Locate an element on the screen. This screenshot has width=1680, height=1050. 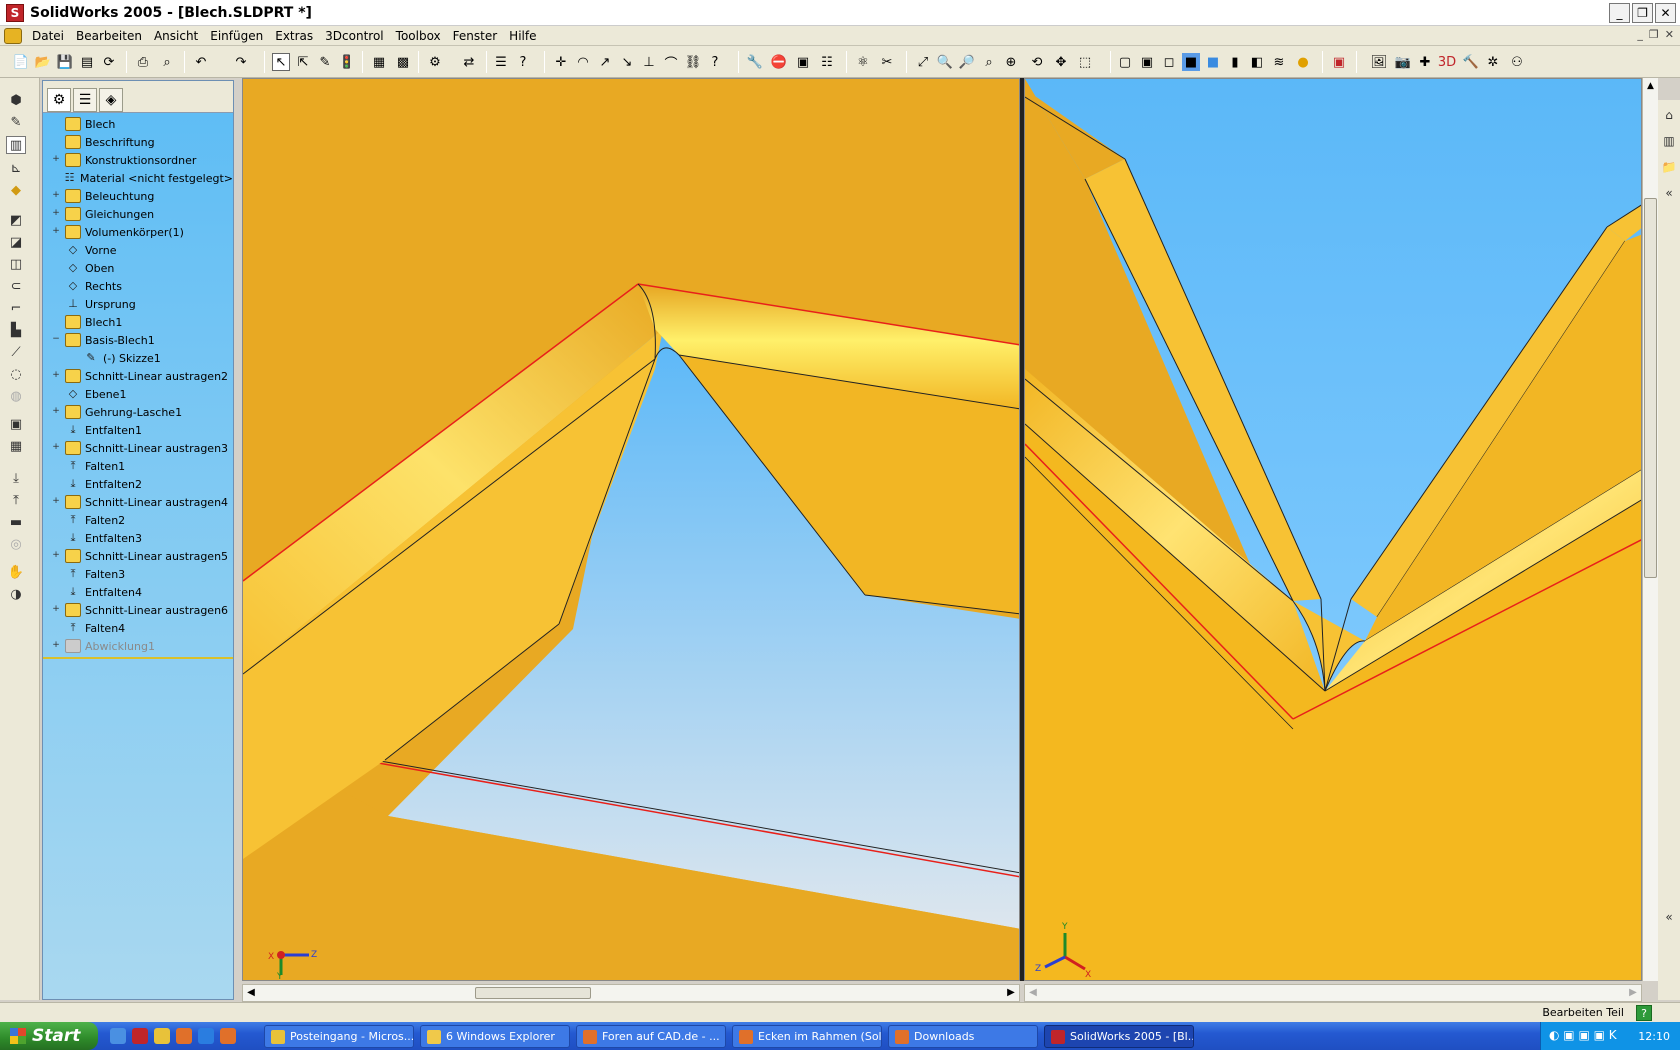
taskbar-button: 6 Windows Explorer is located at coordinates (495, 1036).